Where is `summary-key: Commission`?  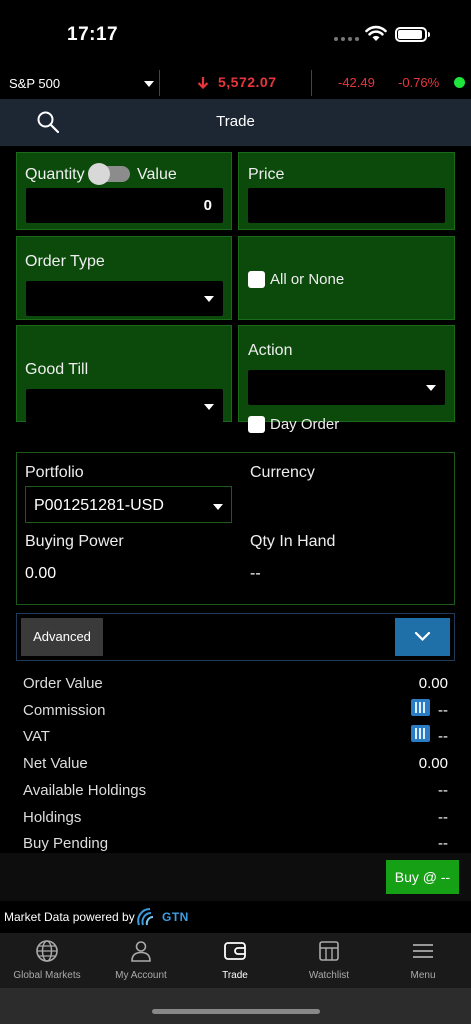
summary-key: Commission is located at coordinates (64, 710).